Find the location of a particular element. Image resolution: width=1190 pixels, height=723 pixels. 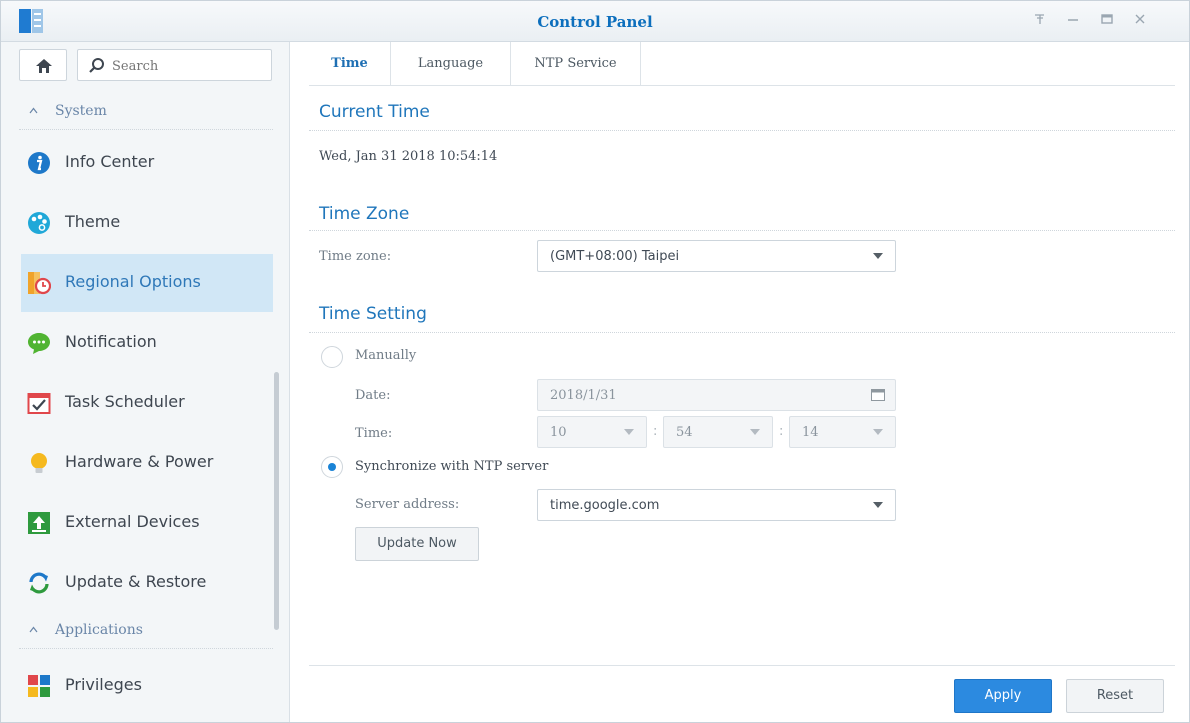

time-zone-label: Time zone: is located at coordinates (355, 256).